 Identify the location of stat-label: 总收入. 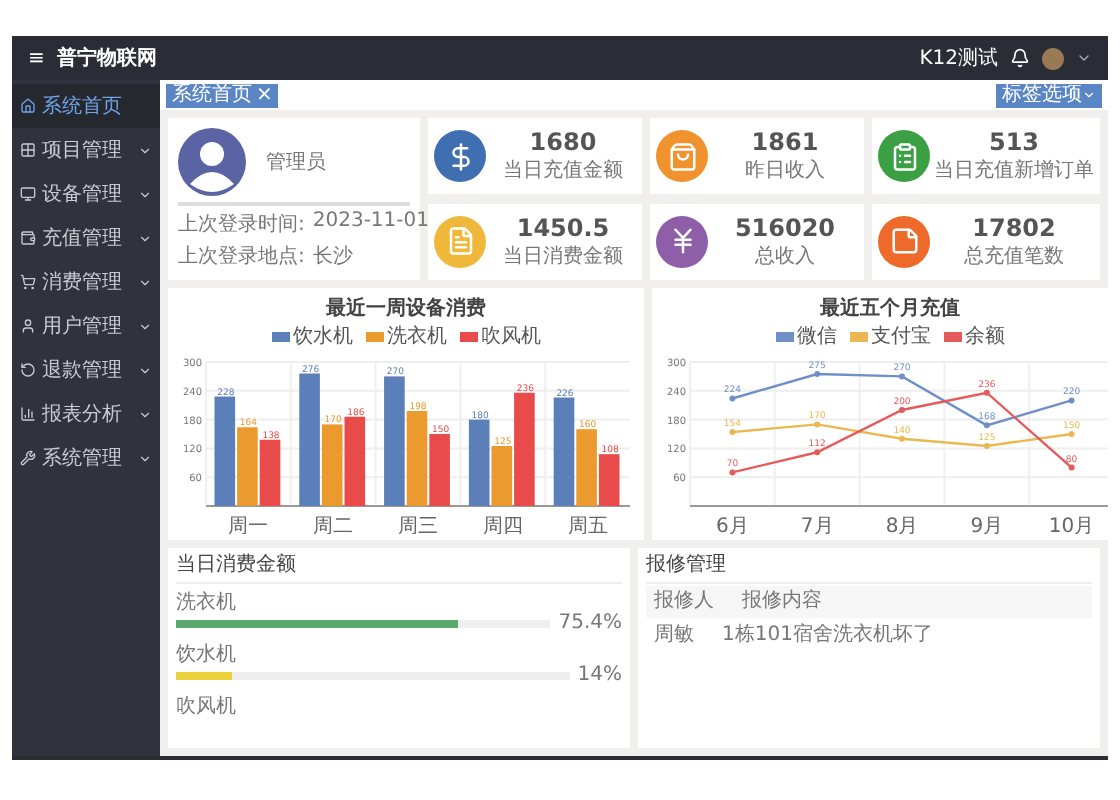
(785, 256).